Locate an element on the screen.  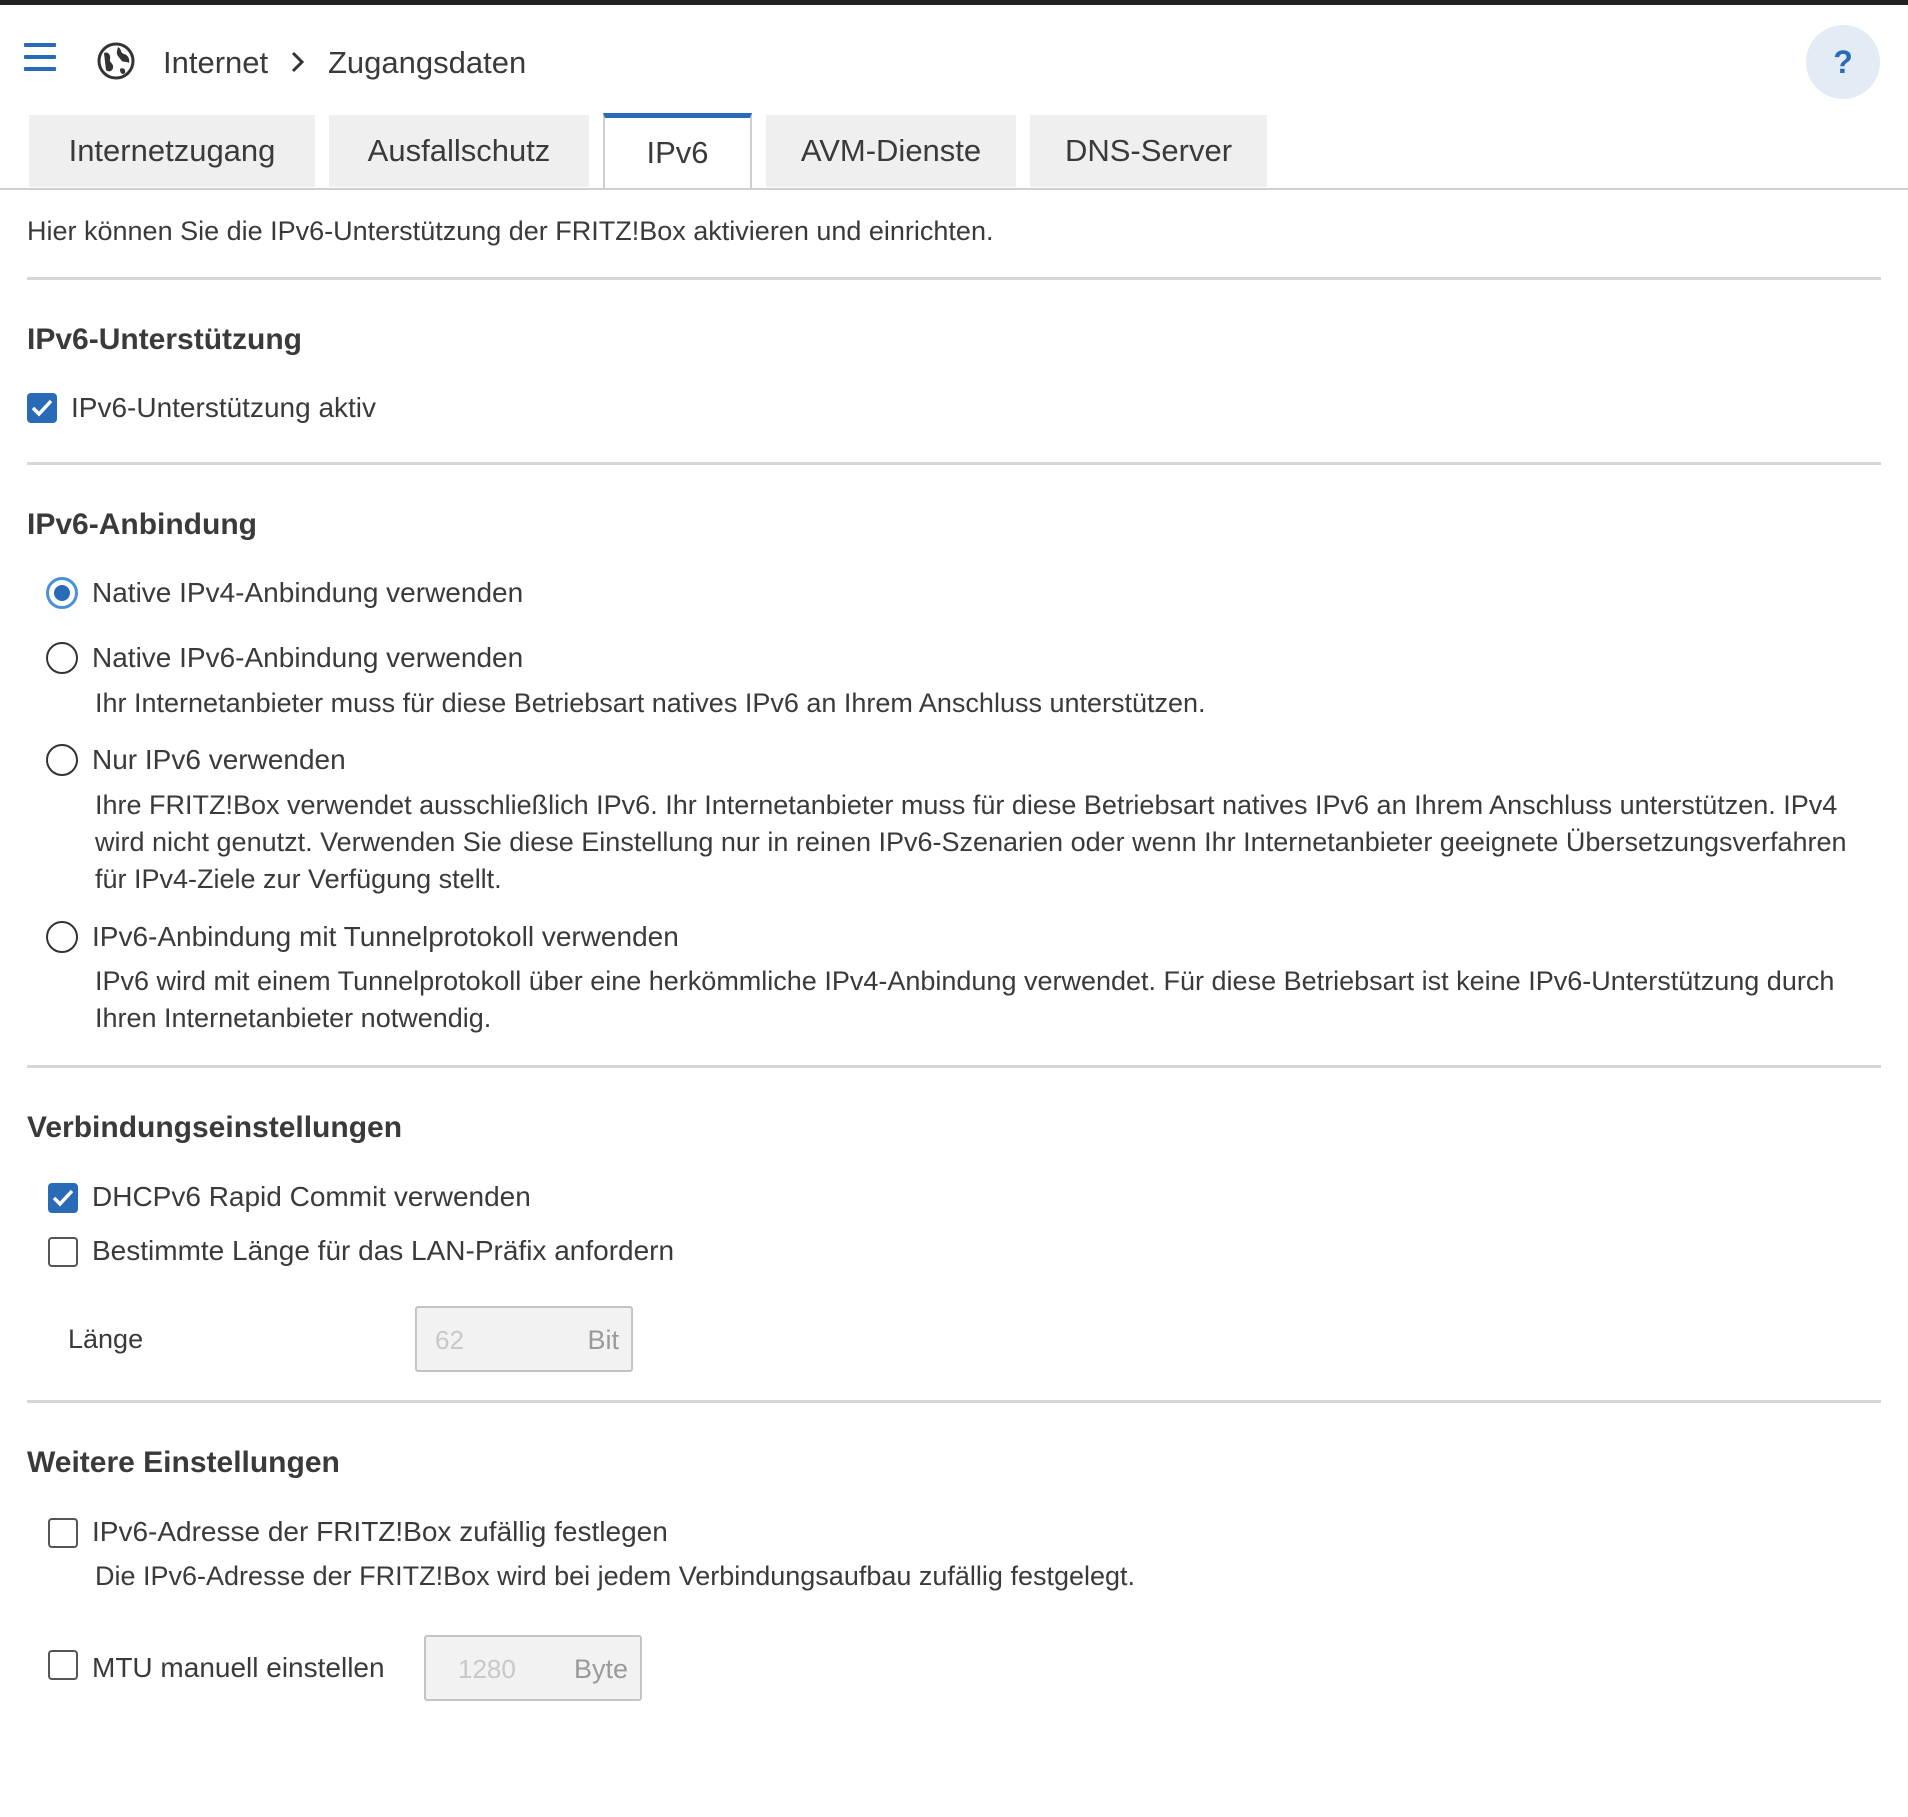
radio-native-ipv4-label: Native IPv4-Anbindung verwenden is located at coordinates (307, 593).